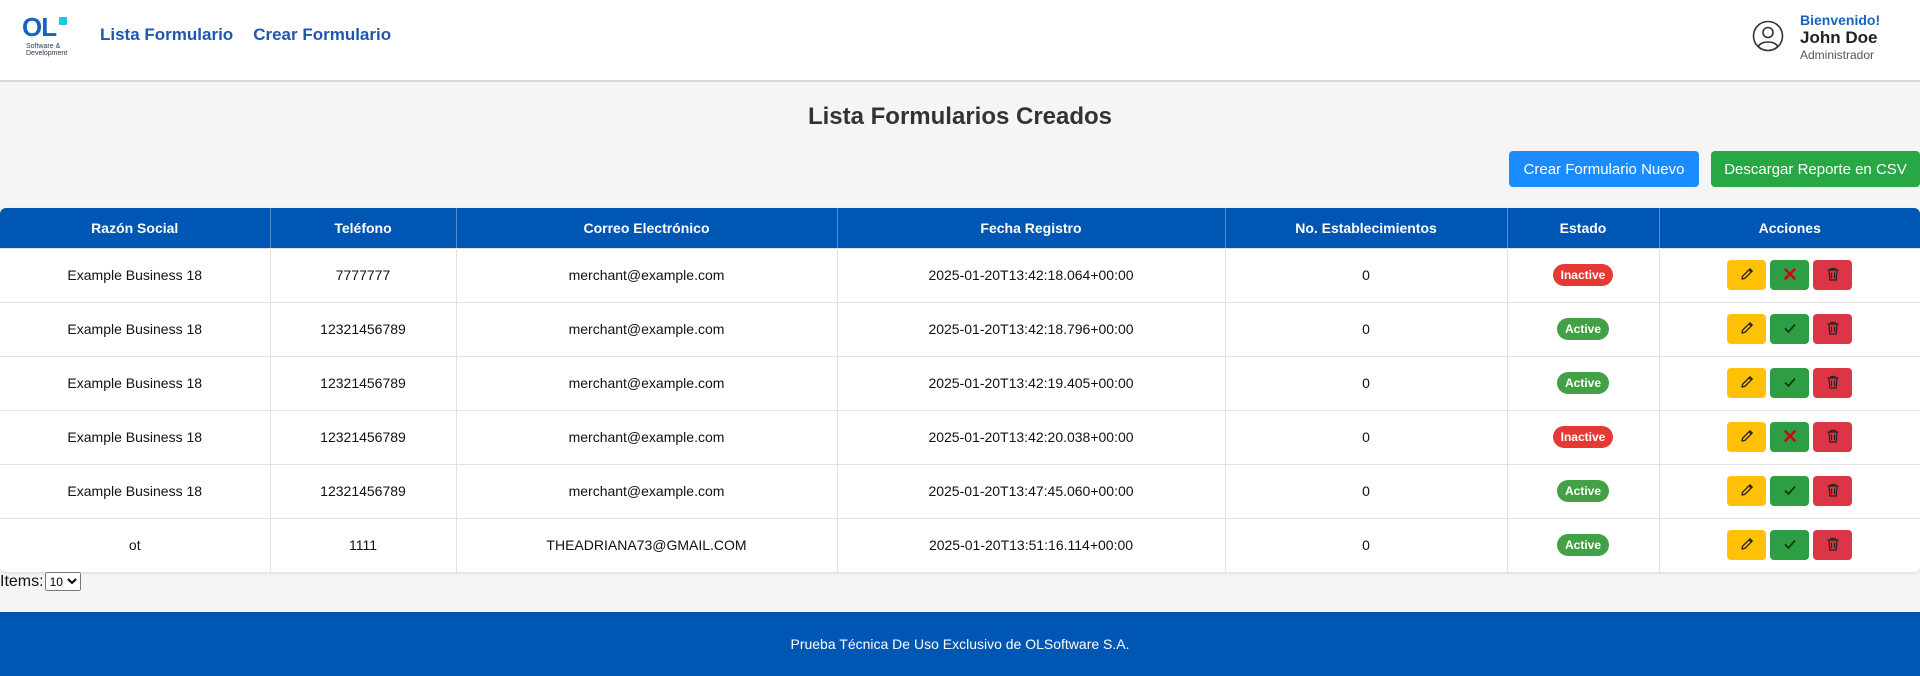 This screenshot has width=1920, height=676. What do you see at coordinates (62, 581) in the screenshot?
I see `items-per-page-select: 10` at bounding box center [62, 581].